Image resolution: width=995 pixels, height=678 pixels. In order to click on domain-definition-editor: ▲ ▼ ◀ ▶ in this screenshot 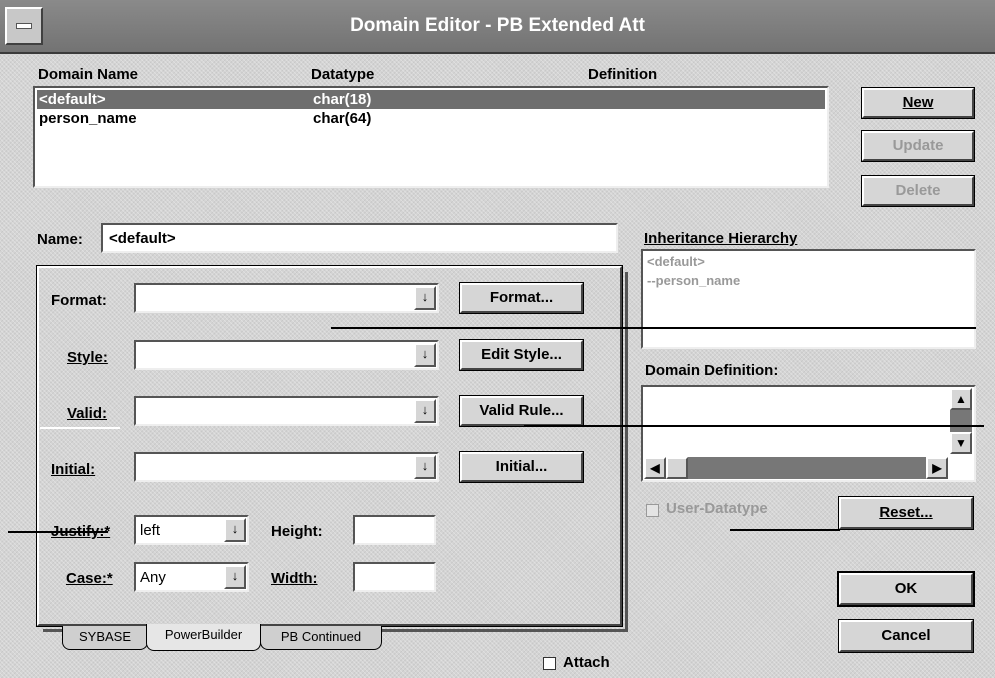, I will do `click(808, 433)`.